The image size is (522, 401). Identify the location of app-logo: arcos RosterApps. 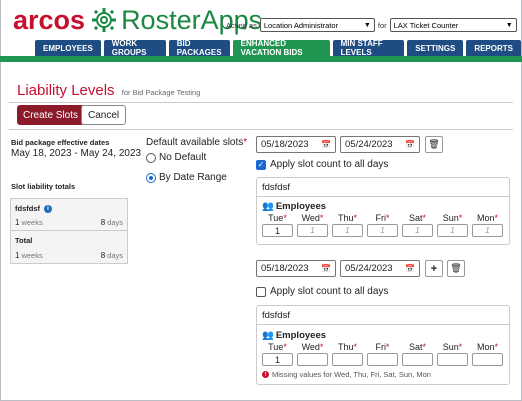
(137, 20).